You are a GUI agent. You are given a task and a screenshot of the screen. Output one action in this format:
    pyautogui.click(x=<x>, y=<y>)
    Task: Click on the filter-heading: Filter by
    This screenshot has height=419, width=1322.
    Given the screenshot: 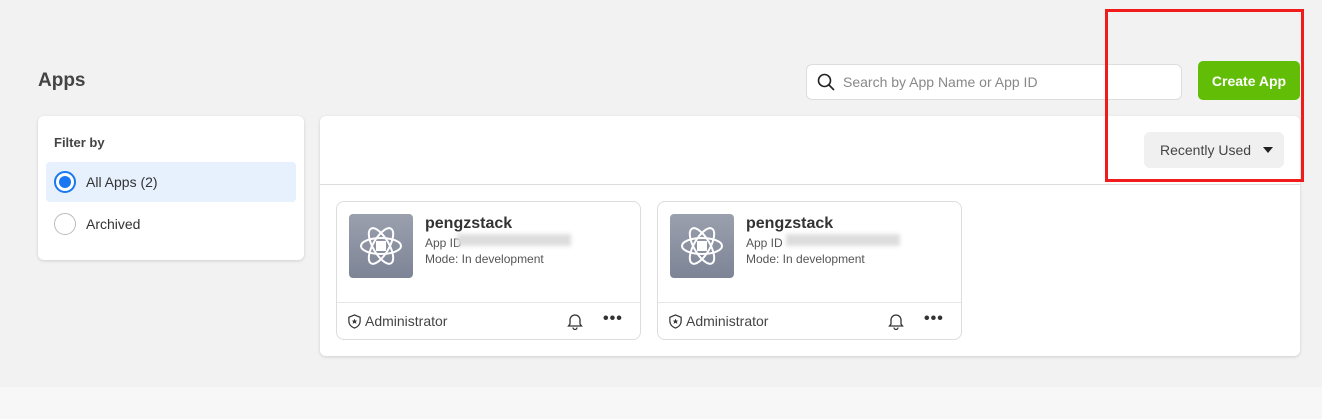 What is the action you would take?
    pyautogui.click(x=79, y=142)
    